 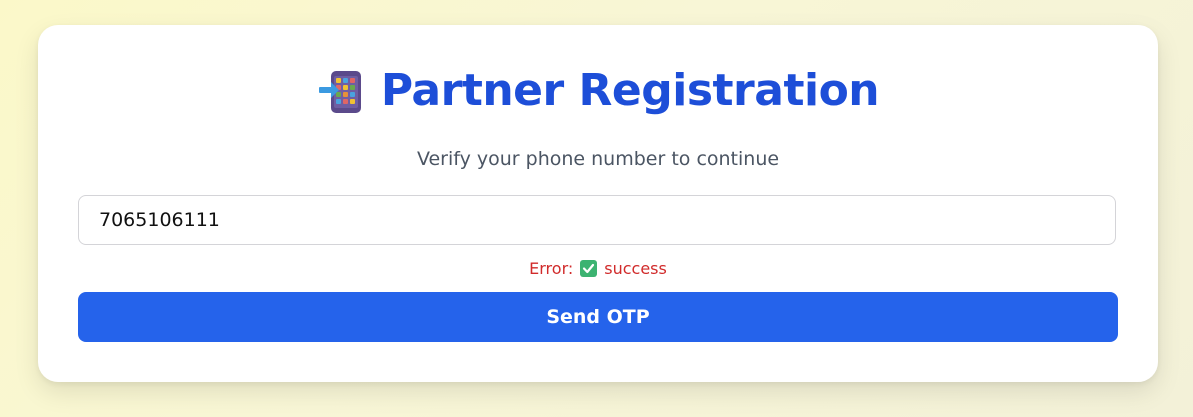 What do you see at coordinates (630, 90) in the screenshot?
I see `page-title: Partner Registration` at bounding box center [630, 90].